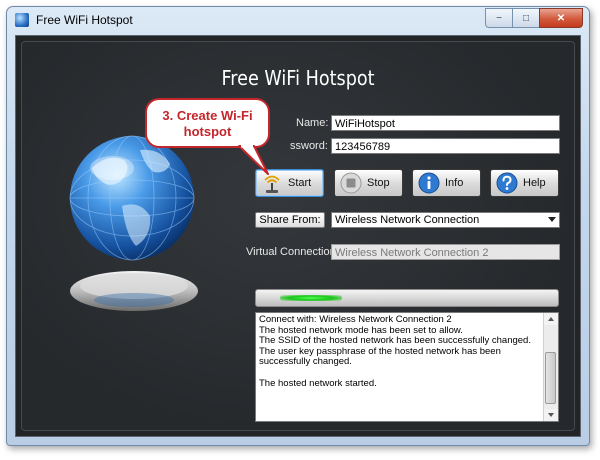  Describe the element at coordinates (290, 220) in the screenshot. I see `share-from-button: Share From:` at that location.